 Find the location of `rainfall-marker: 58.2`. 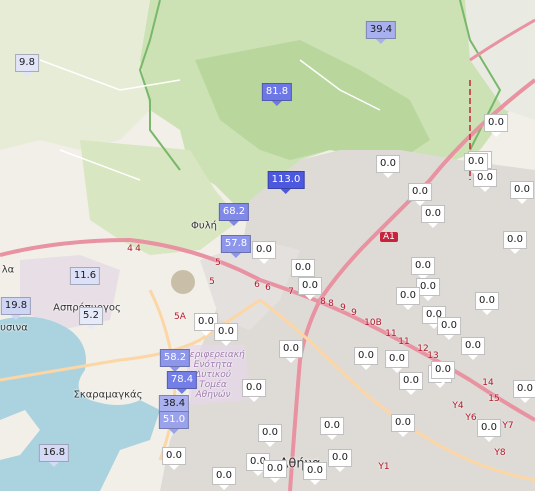

rainfall-marker: 58.2 is located at coordinates (175, 360).